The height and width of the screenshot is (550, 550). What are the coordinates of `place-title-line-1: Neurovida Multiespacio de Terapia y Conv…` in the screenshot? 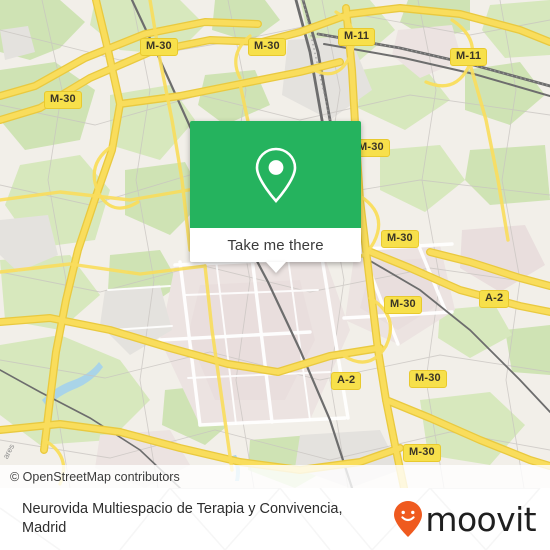 It's located at (182, 509).